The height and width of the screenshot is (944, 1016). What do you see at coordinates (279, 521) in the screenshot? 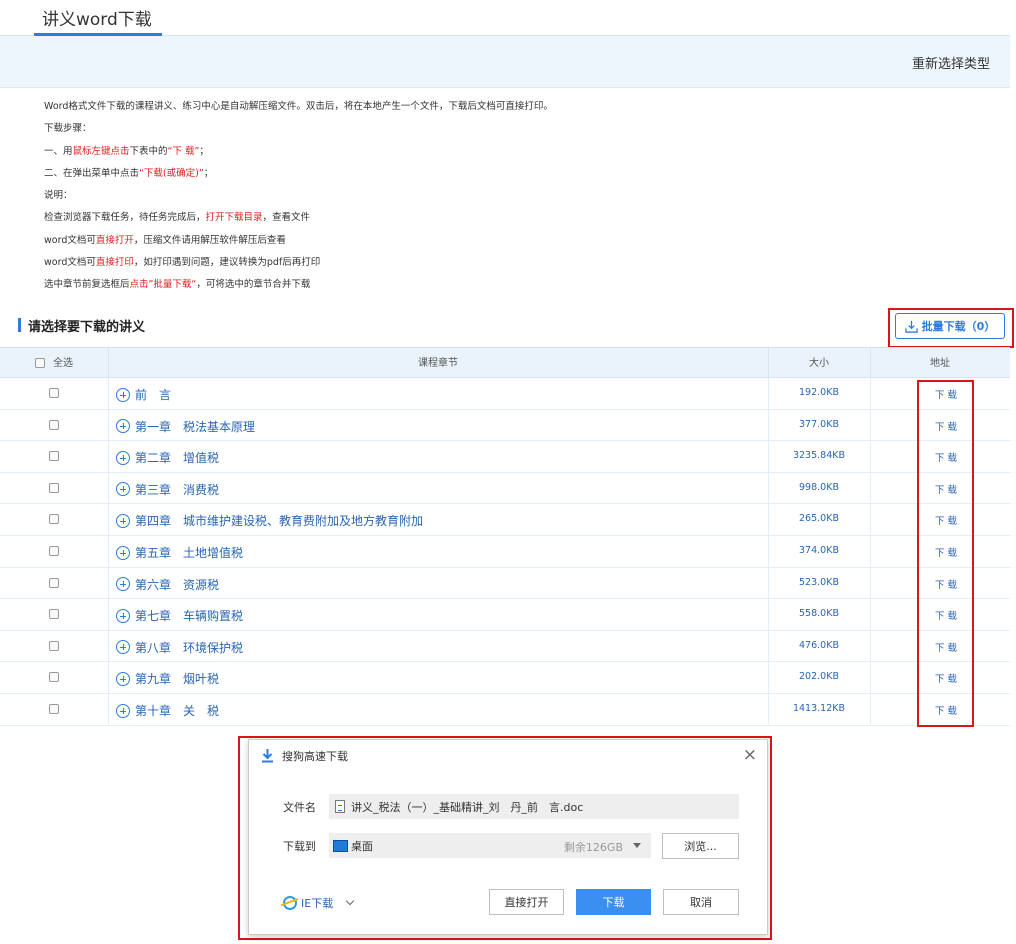
I see `chapter-title: 第四章 城市维护建设税、教育费附加及地方教育附加` at bounding box center [279, 521].